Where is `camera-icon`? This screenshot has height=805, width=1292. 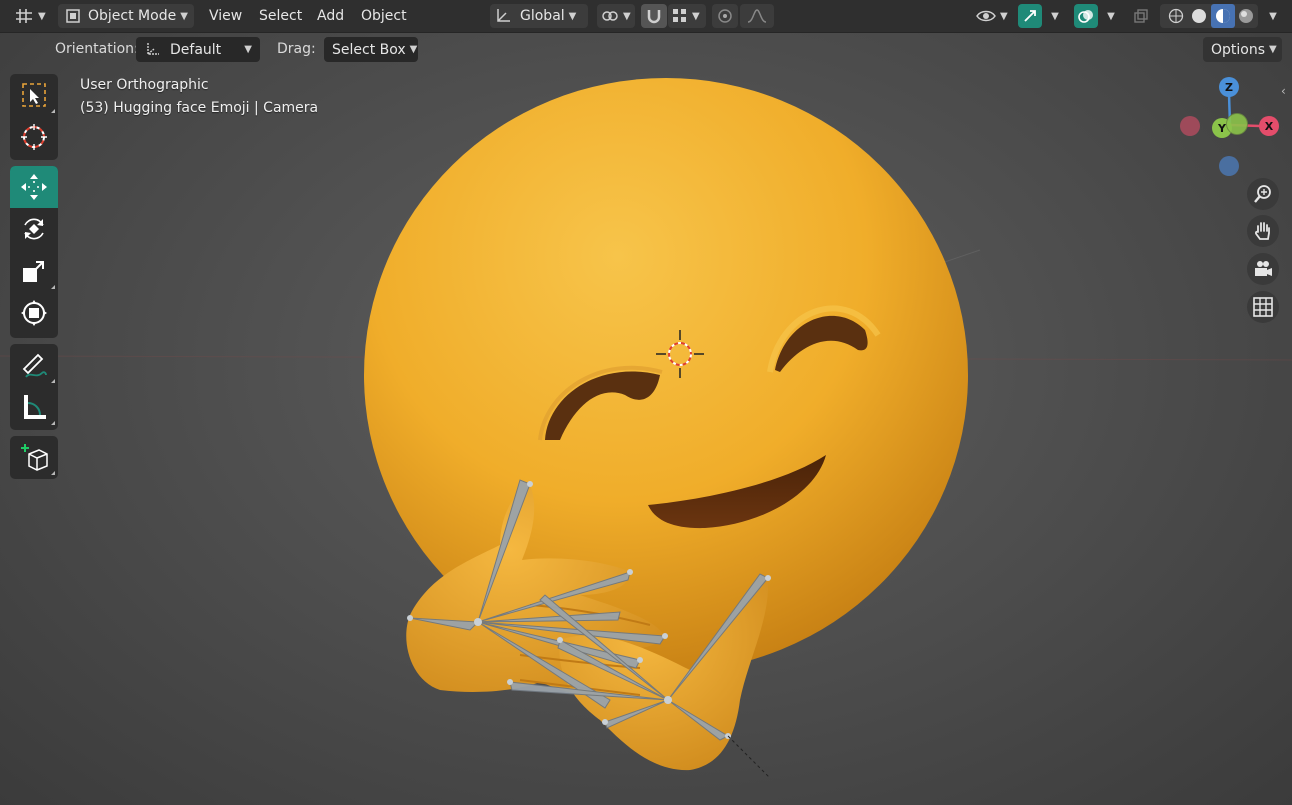
camera-icon is located at coordinates (1263, 268).